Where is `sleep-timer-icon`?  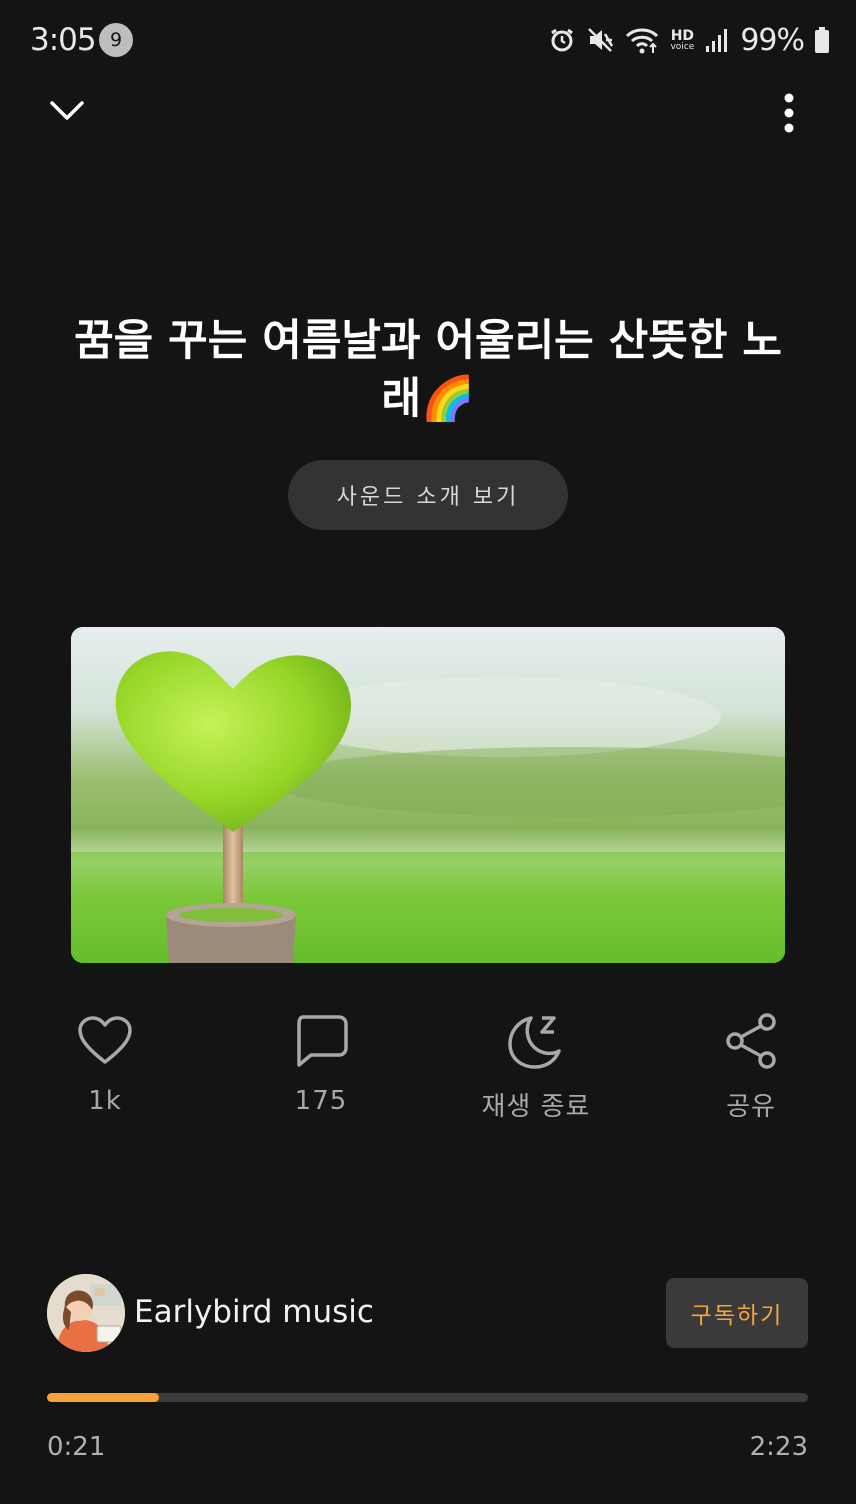 sleep-timer-icon is located at coordinates (536, 1041).